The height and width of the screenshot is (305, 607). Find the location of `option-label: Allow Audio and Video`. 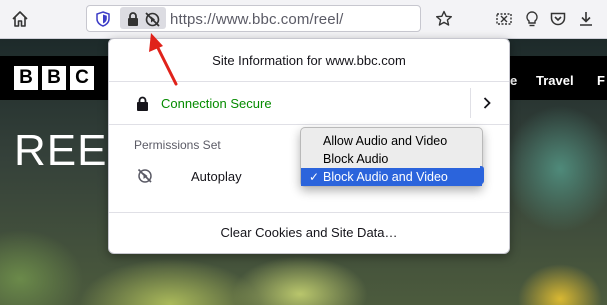

option-label: Allow Audio and Video is located at coordinates (385, 141).